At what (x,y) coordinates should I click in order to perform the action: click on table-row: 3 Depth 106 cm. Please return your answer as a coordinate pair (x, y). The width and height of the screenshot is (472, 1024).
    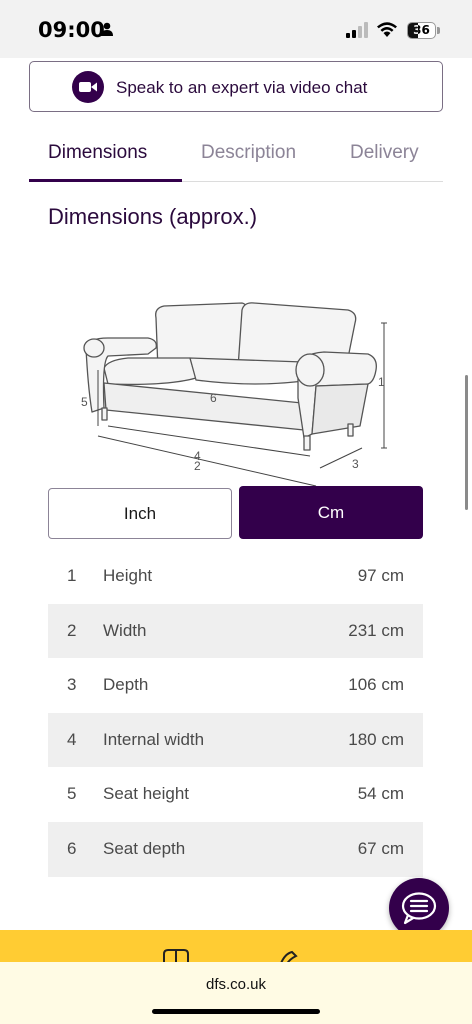
    Looking at the image, I should click on (235, 685).